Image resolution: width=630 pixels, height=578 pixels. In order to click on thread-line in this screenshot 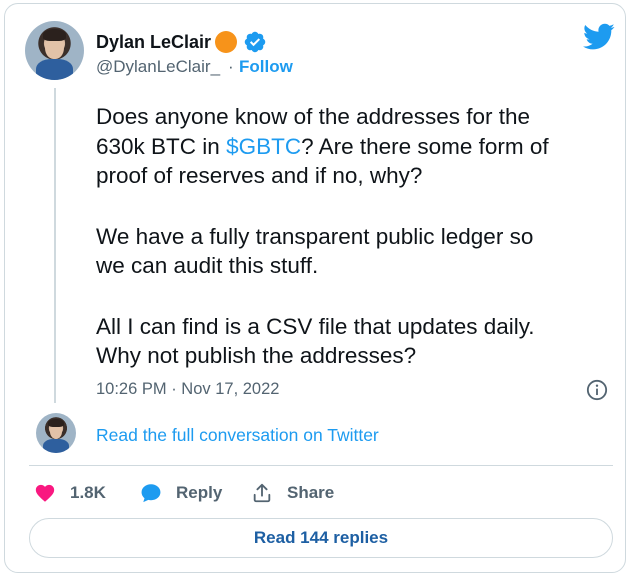, I will do `click(55, 245)`.